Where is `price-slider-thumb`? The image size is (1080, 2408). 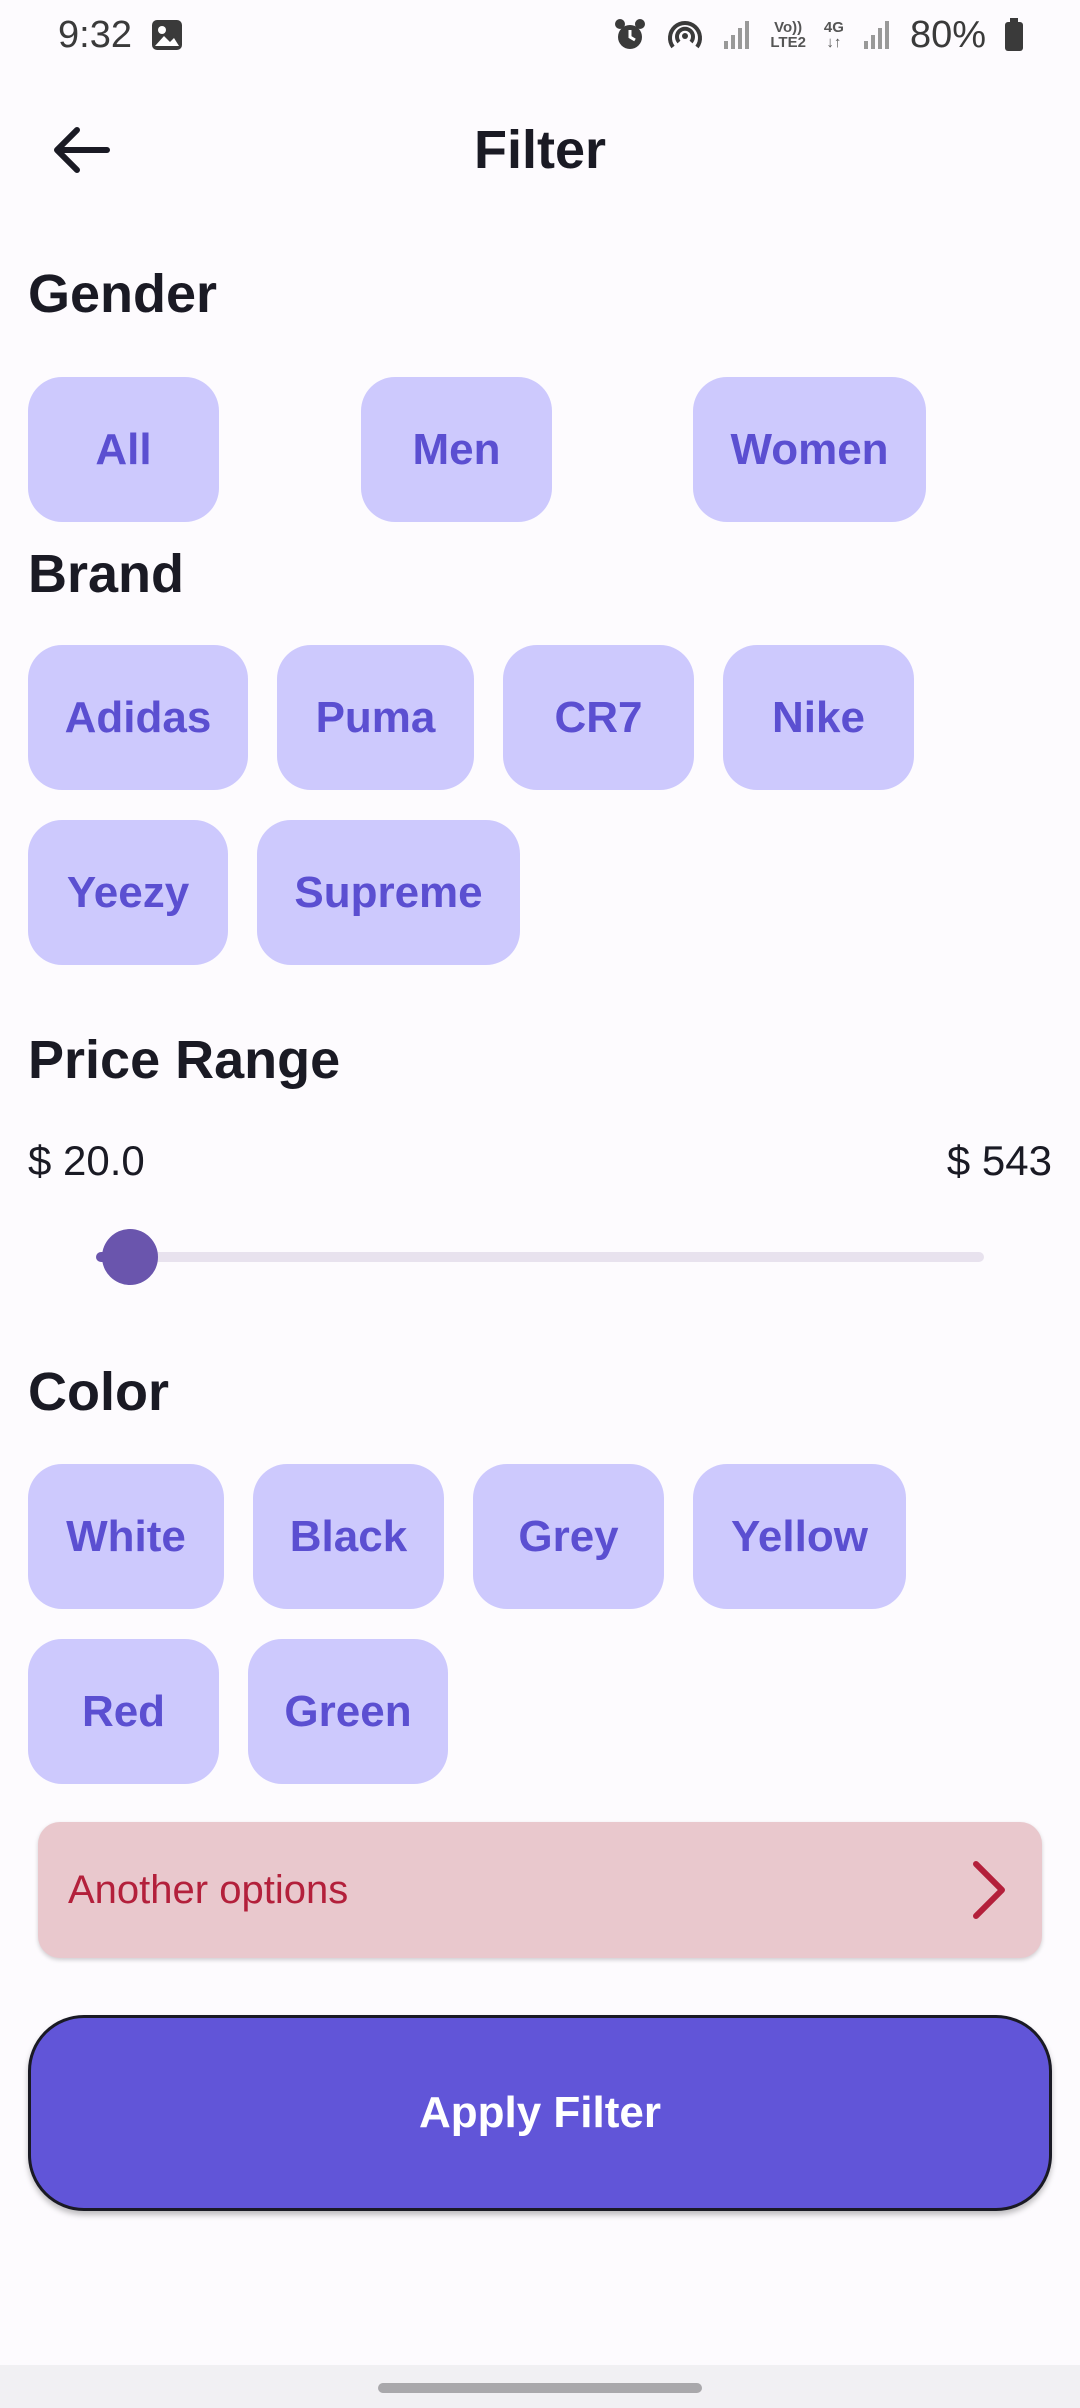 price-slider-thumb is located at coordinates (130, 1257).